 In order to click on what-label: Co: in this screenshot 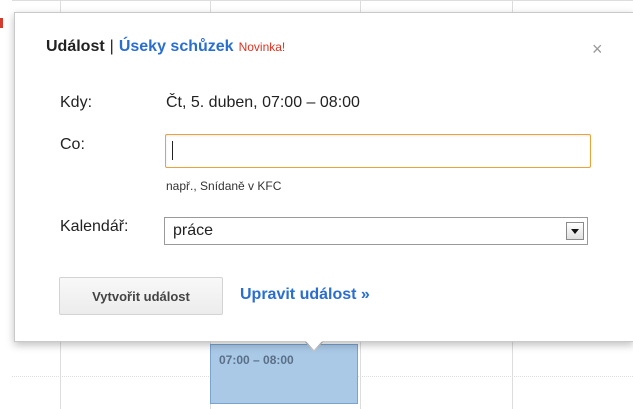, I will do `click(72, 144)`.